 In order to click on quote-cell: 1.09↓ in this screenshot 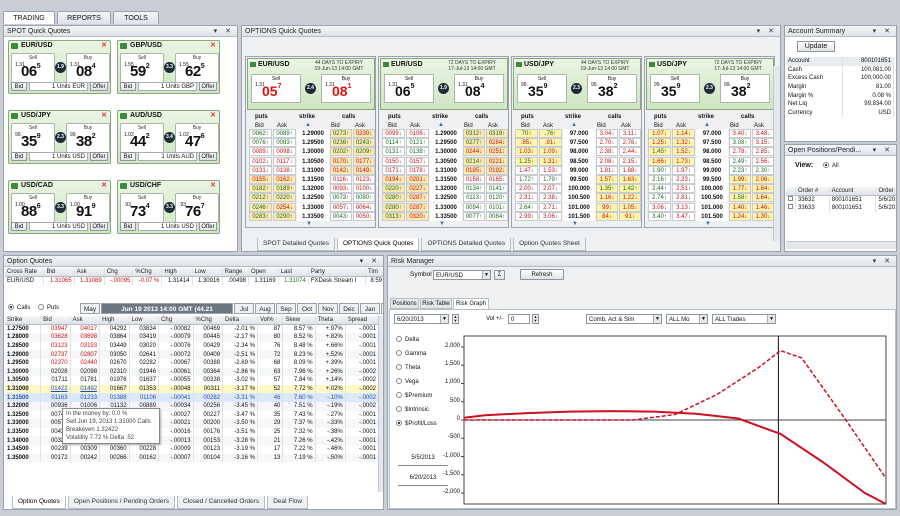, I will do `click(550, 152)`.